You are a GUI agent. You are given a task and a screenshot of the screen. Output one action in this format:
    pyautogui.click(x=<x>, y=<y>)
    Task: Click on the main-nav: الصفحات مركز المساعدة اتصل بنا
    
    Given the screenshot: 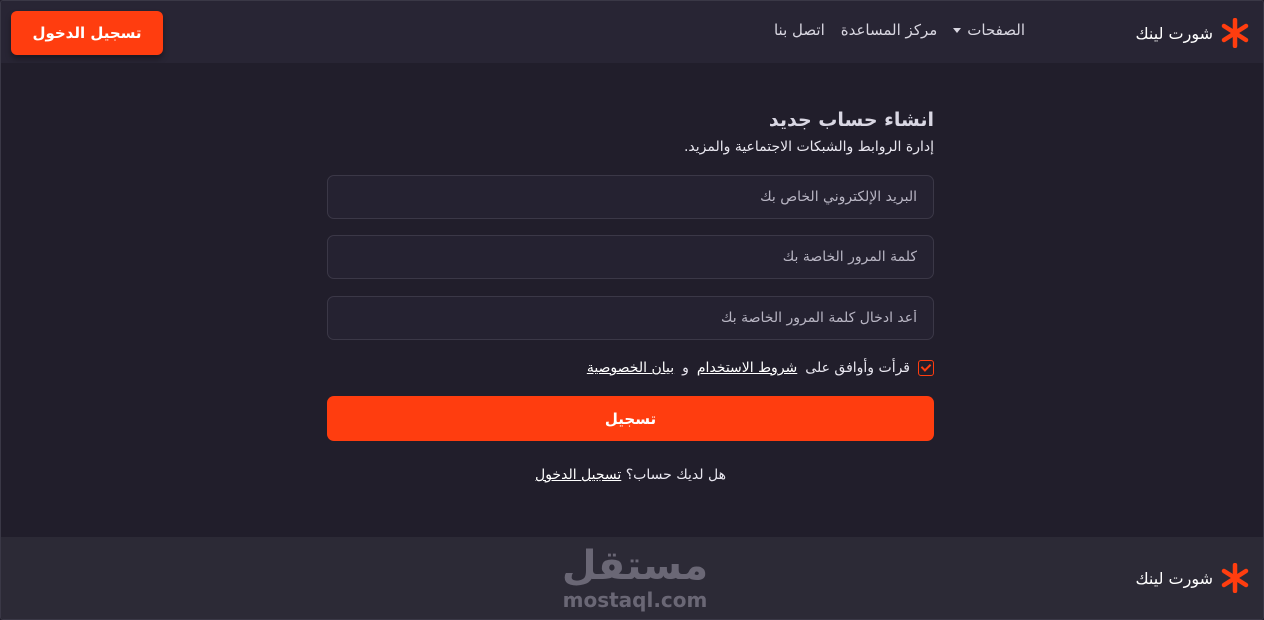 What is the action you would take?
    pyautogui.click(x=899, y=30)
    